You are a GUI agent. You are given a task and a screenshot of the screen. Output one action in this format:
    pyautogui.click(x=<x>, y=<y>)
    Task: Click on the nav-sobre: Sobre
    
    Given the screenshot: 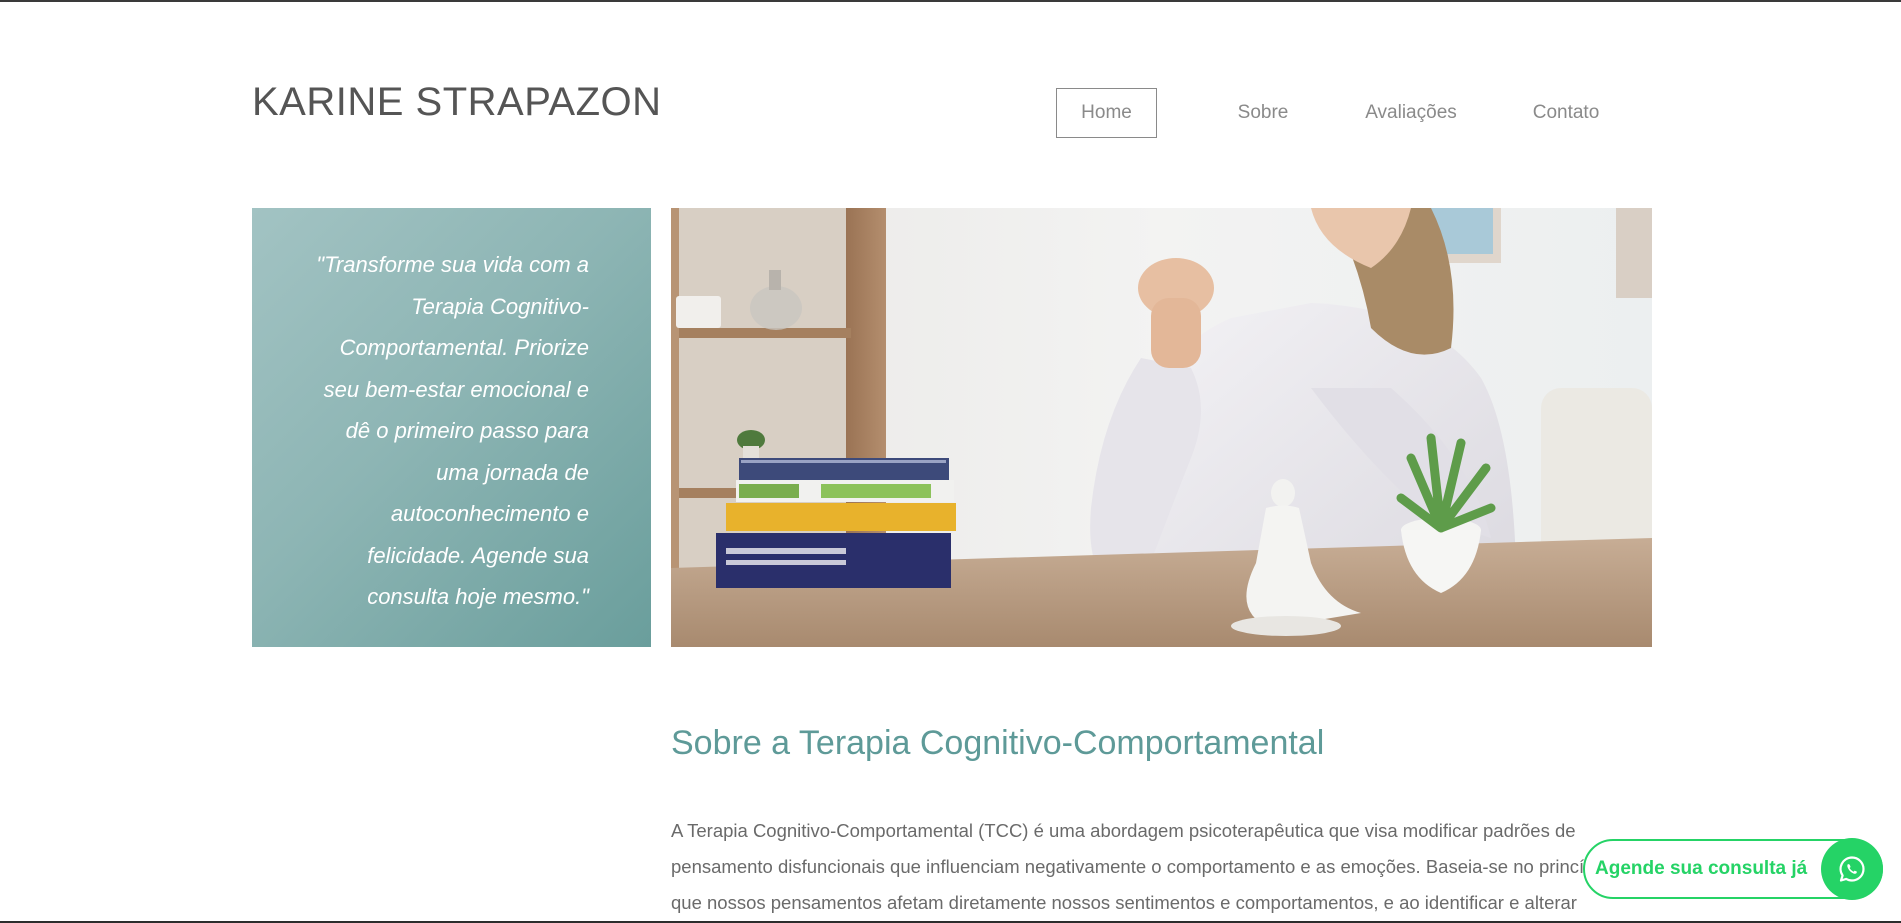 What is the action you would take?
    pyautogui.click(x=1263, y=113)
    